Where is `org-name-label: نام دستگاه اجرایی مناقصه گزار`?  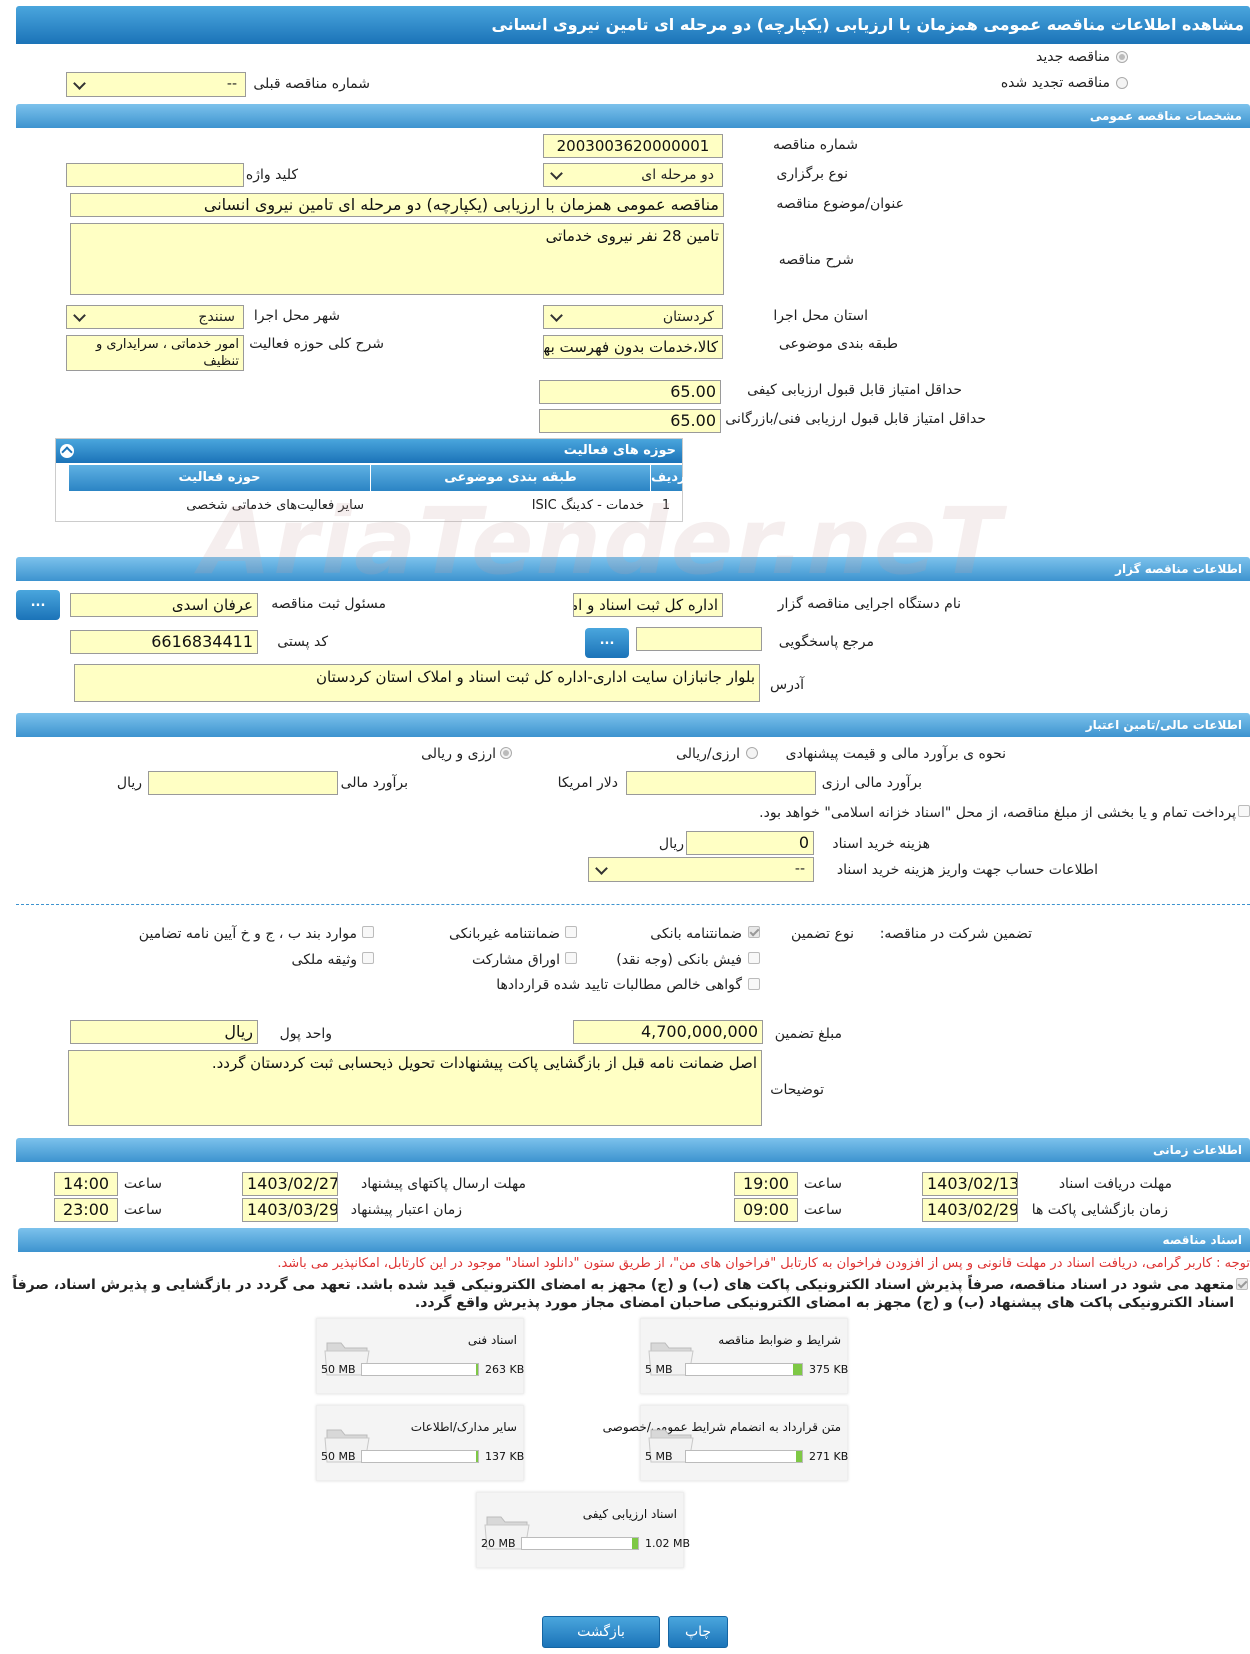 org-name-label: نام دستگاه اجرایی مناقصه گزار is located at coordinates (869, 604).